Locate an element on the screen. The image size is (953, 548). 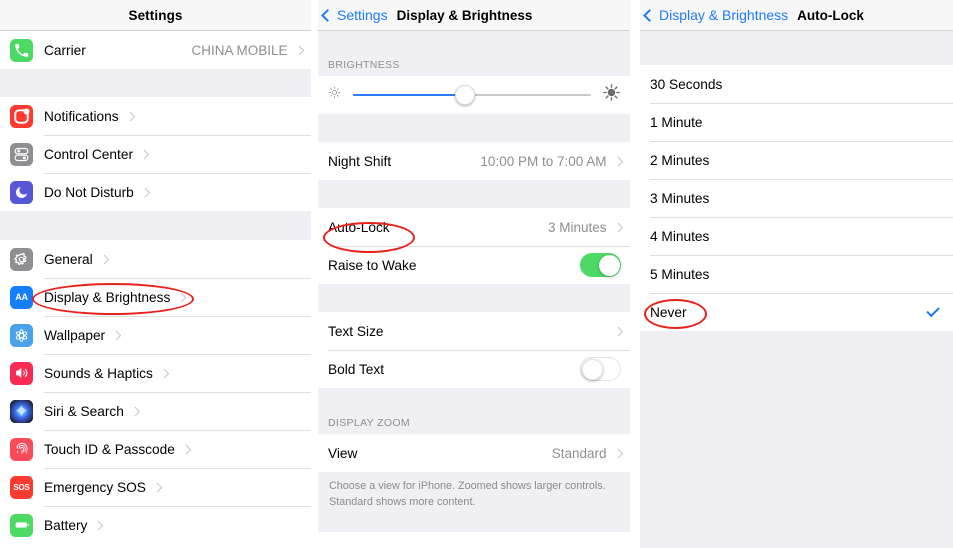
row-raise-to-wake: Raise to Wake is located at coordinates (474, 265).